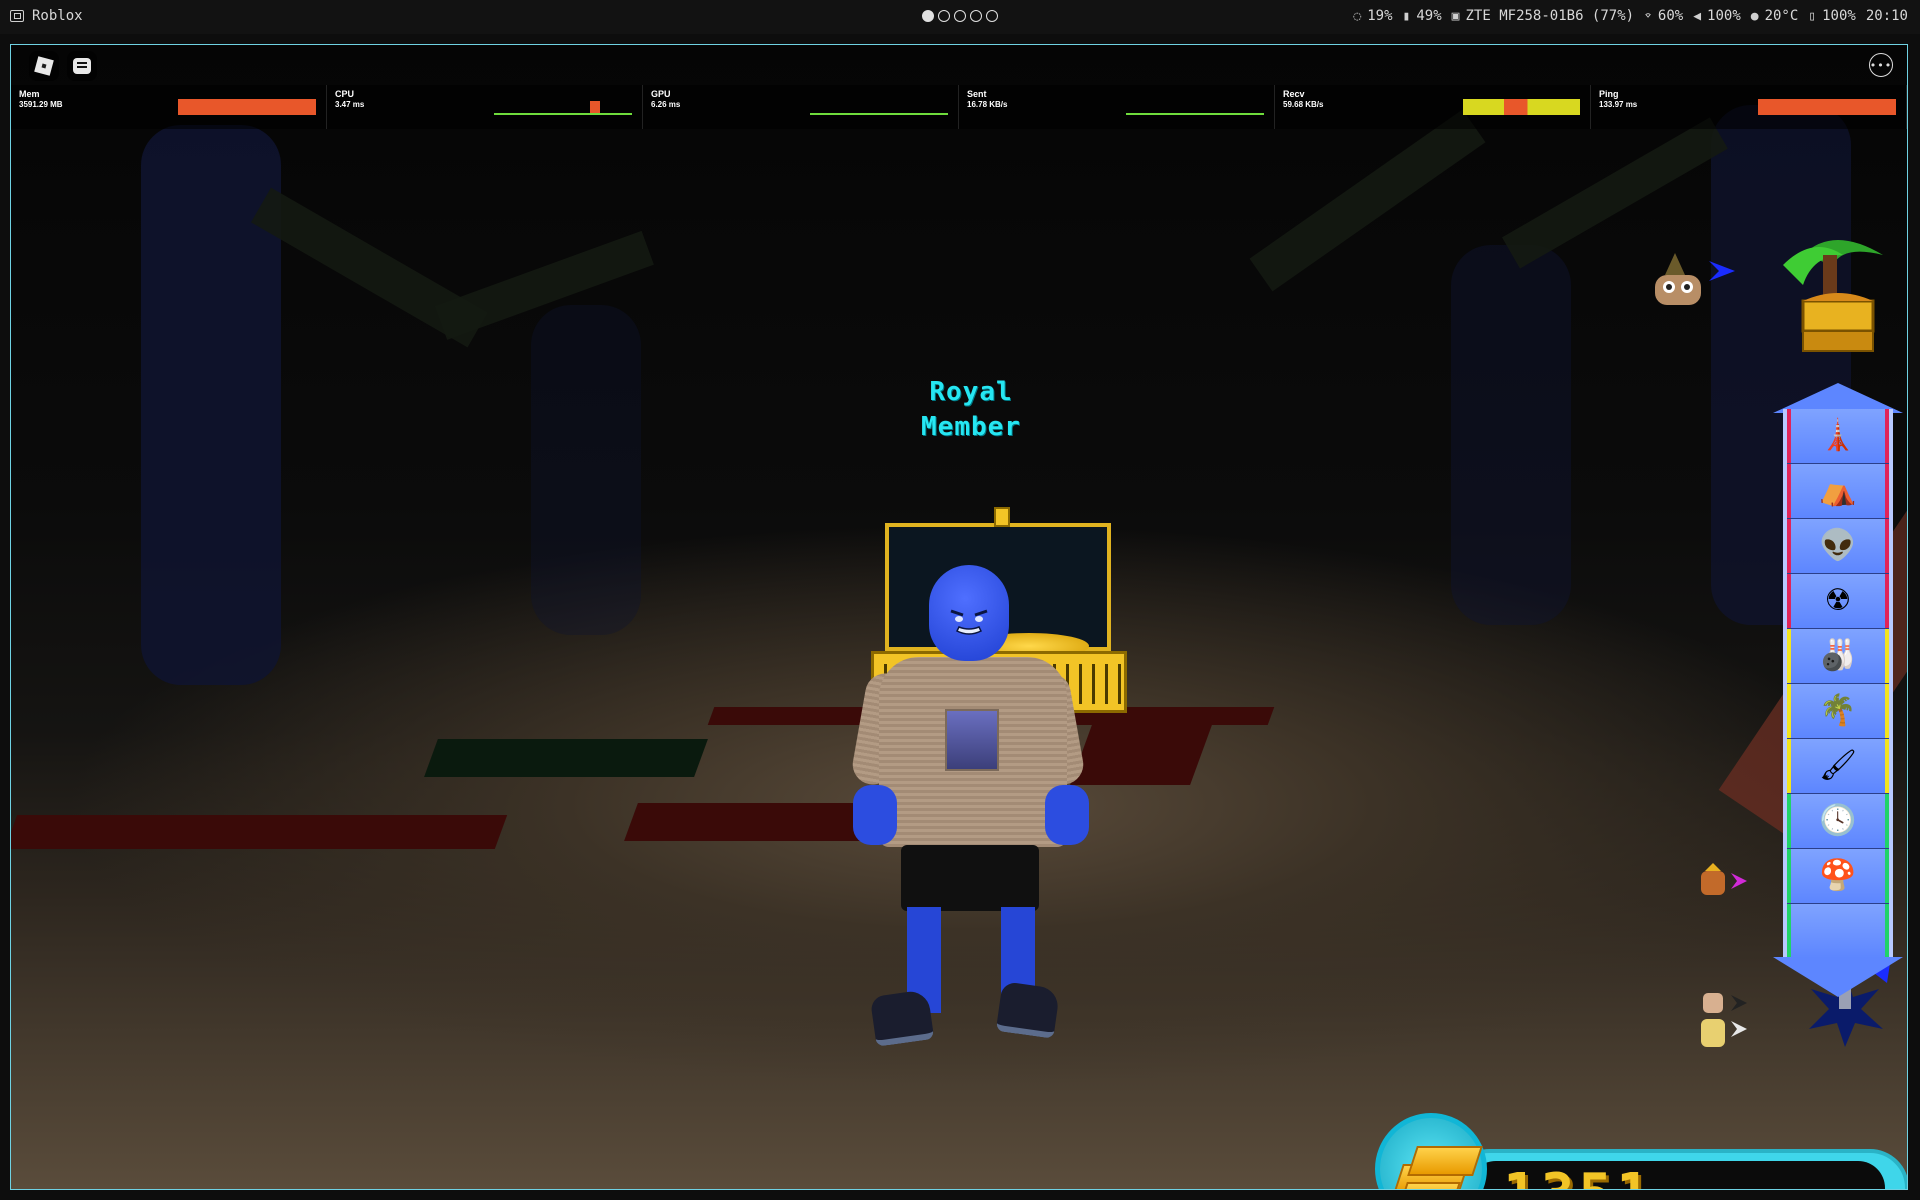 This screenshot has width=1920, height=1200. Describe the element at coordinates (1455, 16) in the screenshot. I see `network-icon: ▣` at that location.